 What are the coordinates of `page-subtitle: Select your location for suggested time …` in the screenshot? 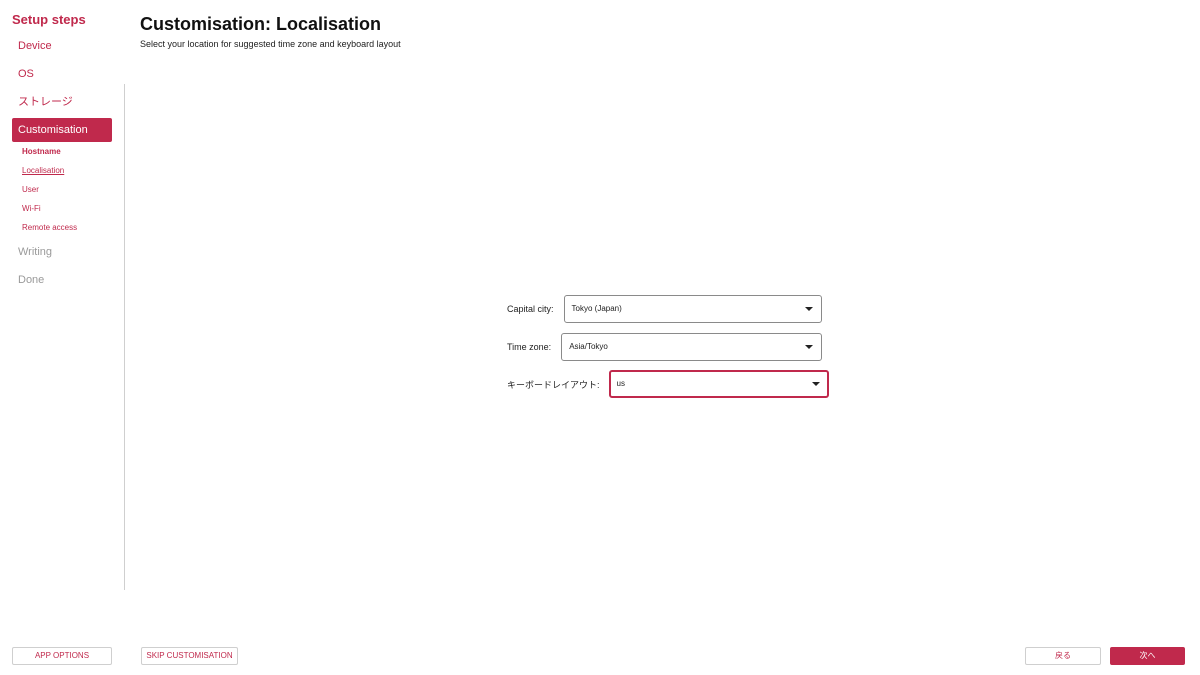 It's located at (270, 44).